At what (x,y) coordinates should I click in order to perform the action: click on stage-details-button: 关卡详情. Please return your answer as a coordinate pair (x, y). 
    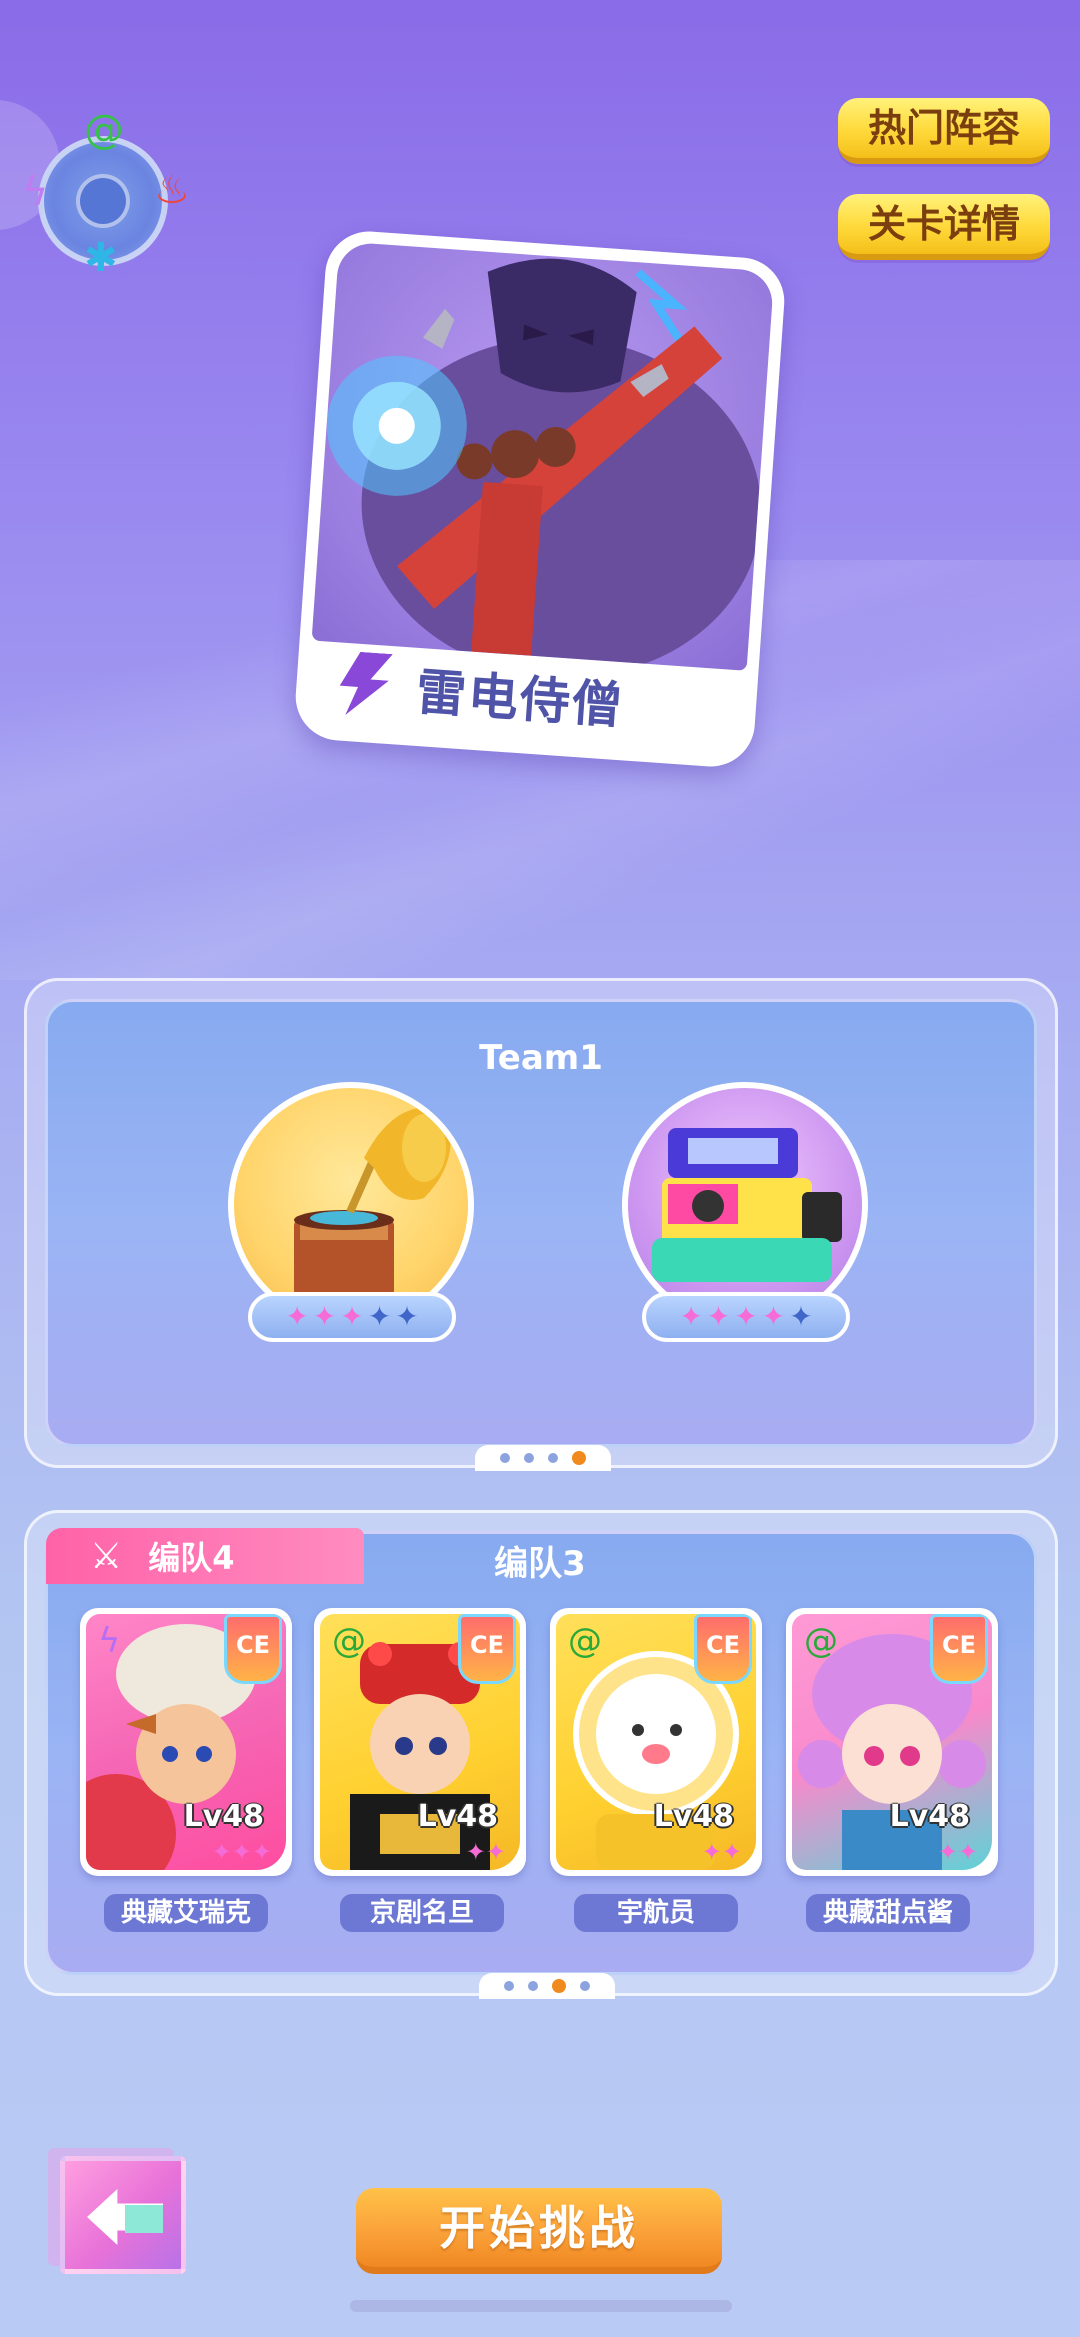
    Looking at the image, I should click on (944, 227).